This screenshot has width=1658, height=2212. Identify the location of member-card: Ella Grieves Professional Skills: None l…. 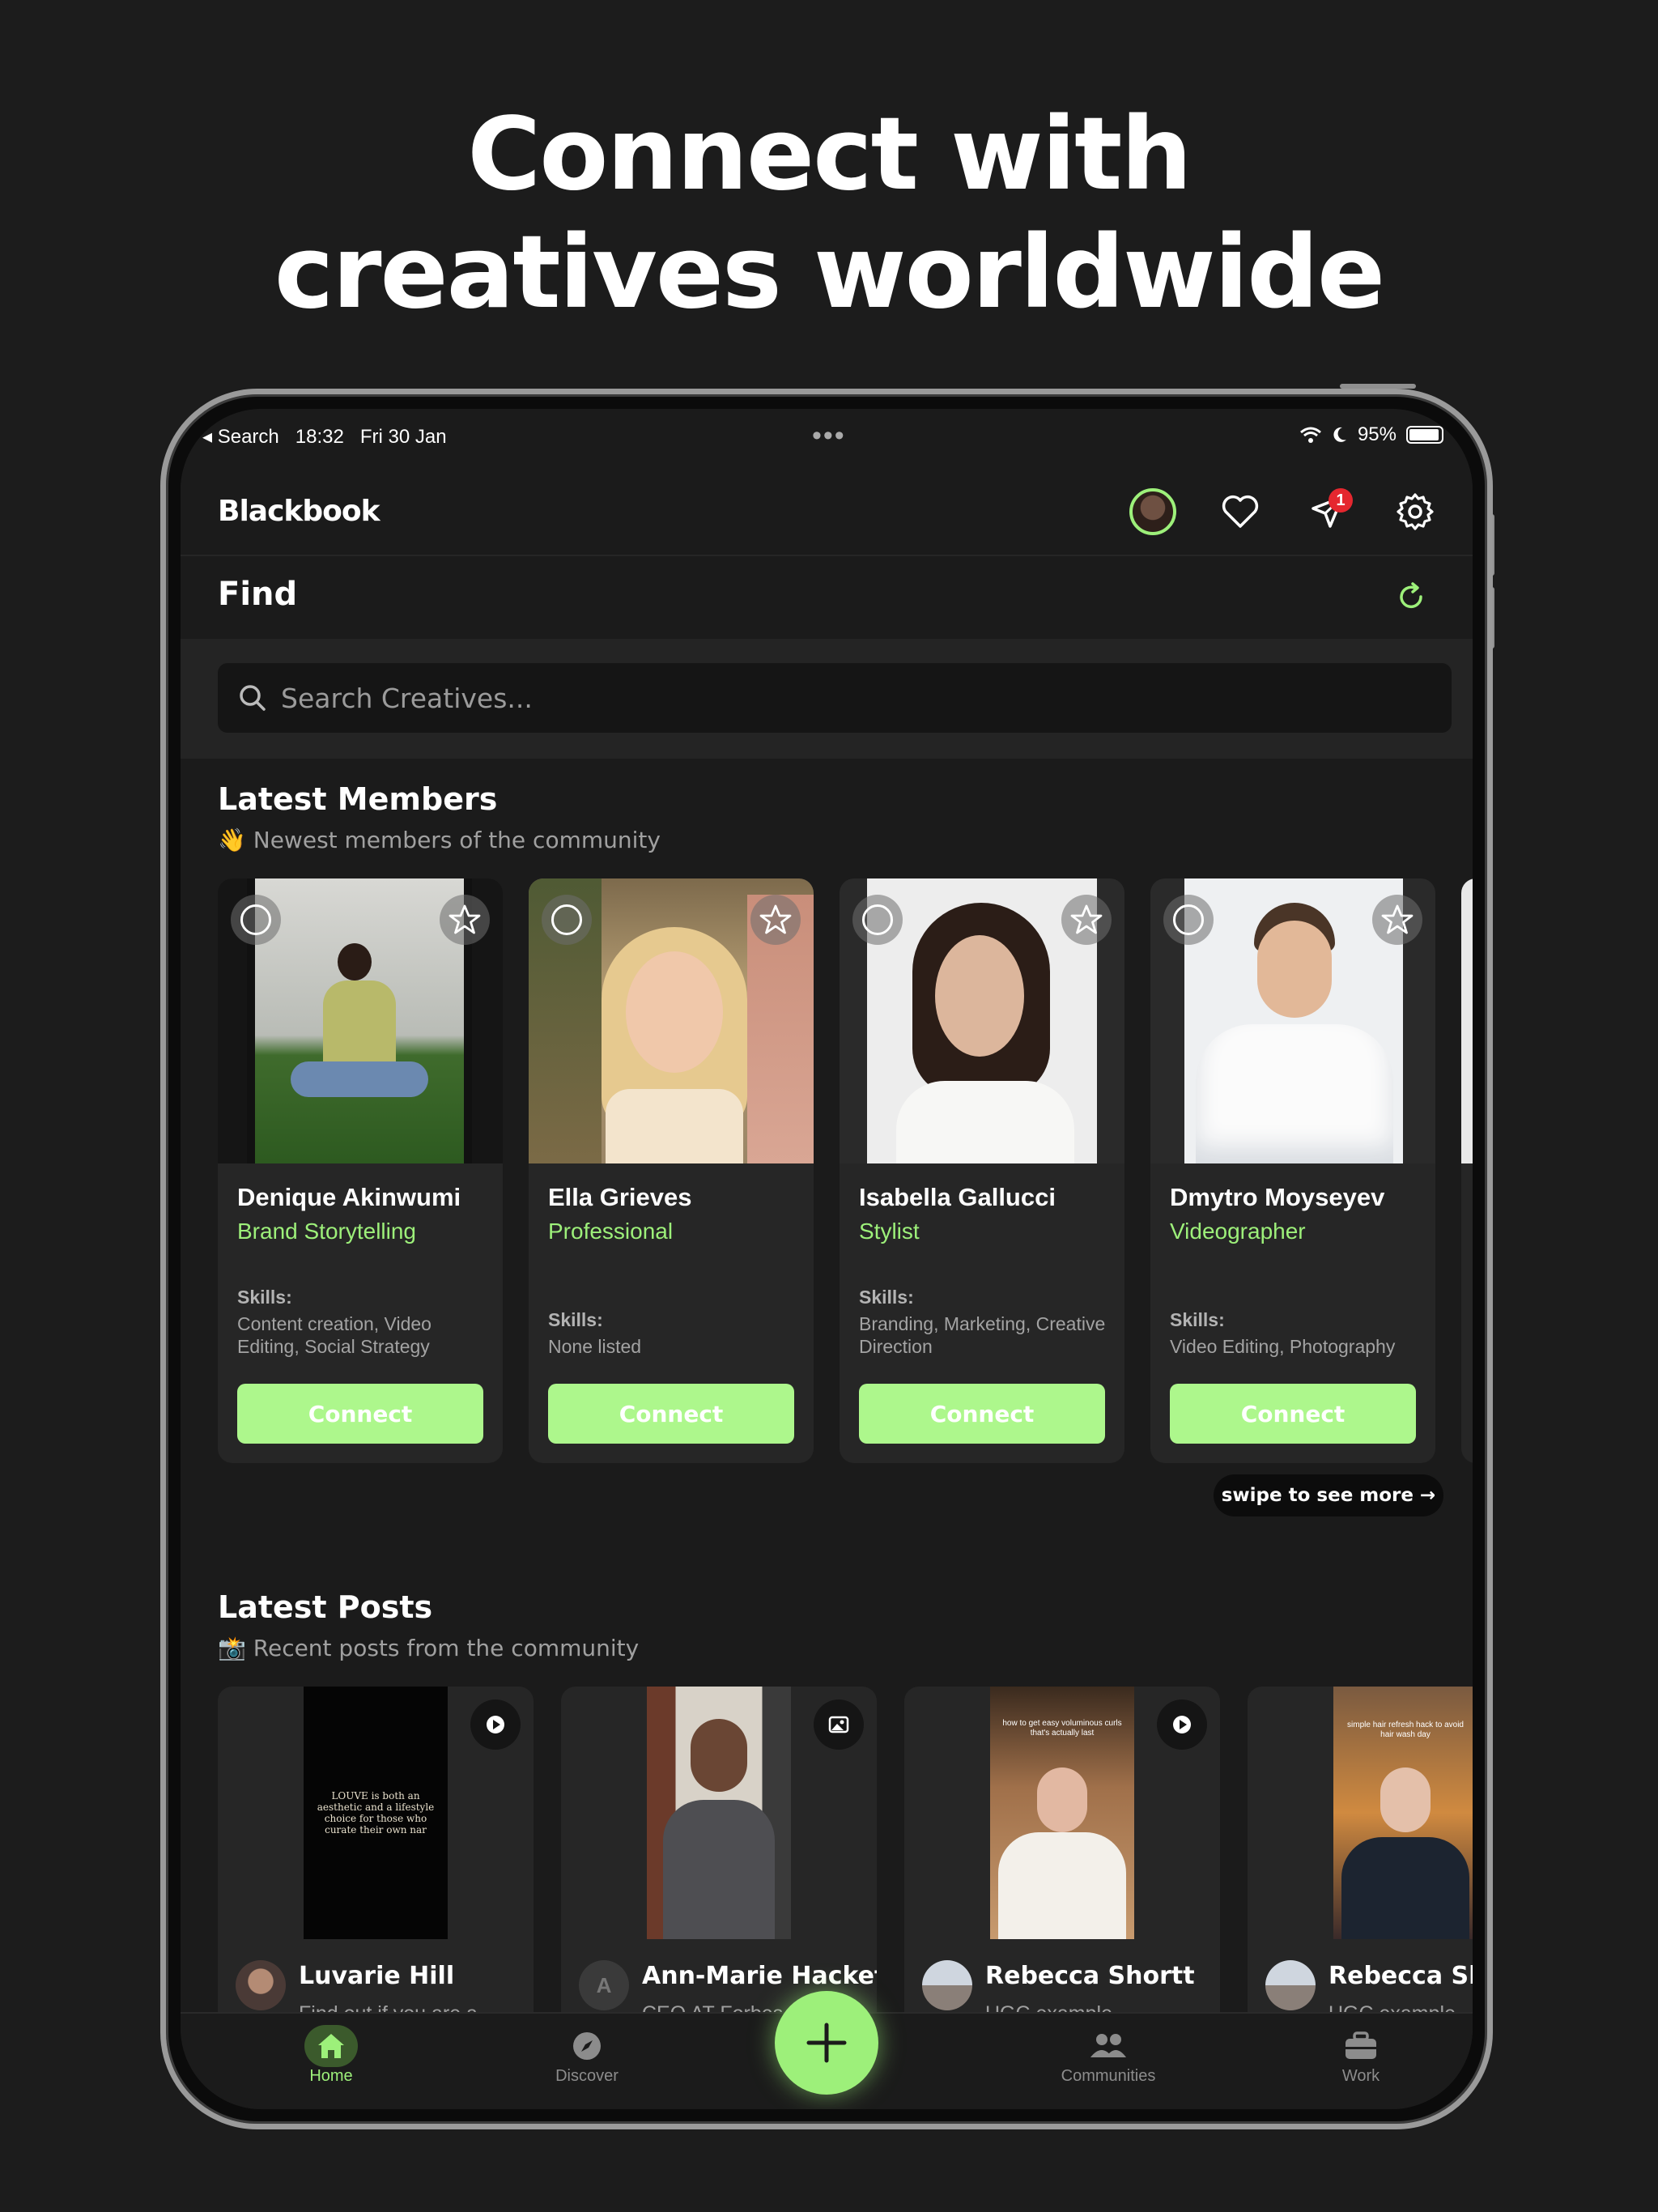
(671, 1171).